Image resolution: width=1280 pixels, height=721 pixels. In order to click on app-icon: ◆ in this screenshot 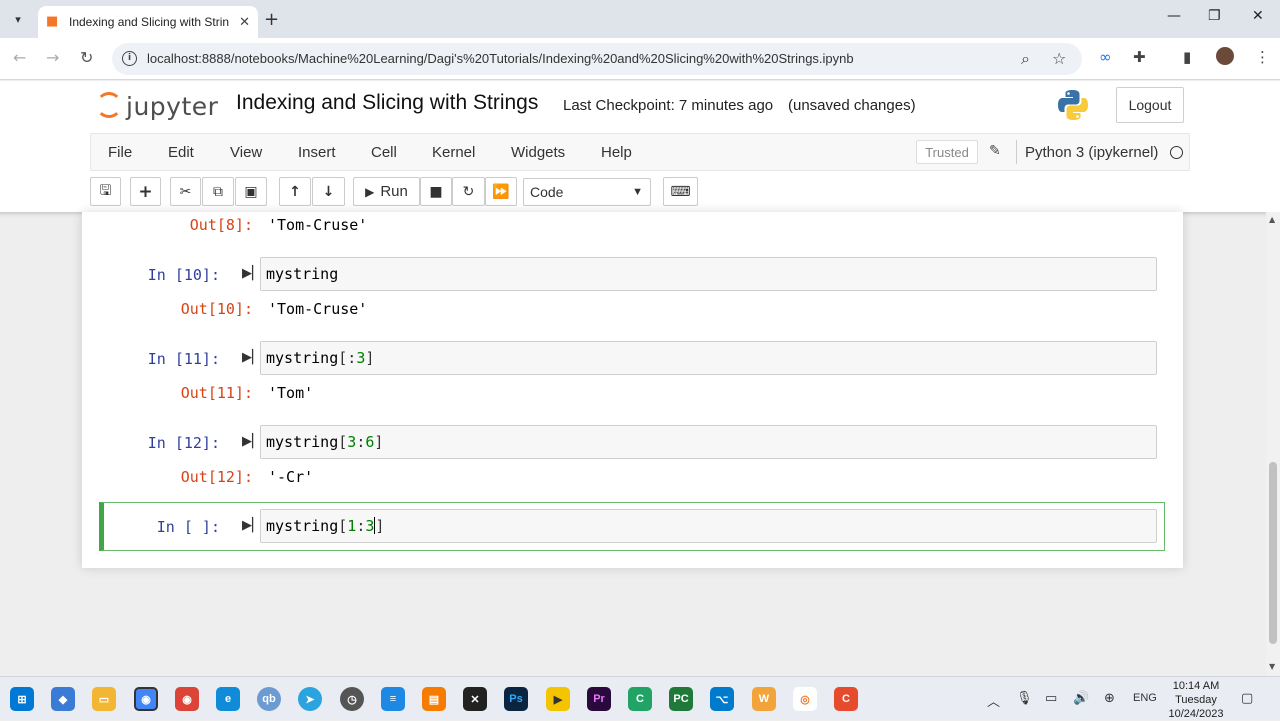, I will do `click(63, 699)`.